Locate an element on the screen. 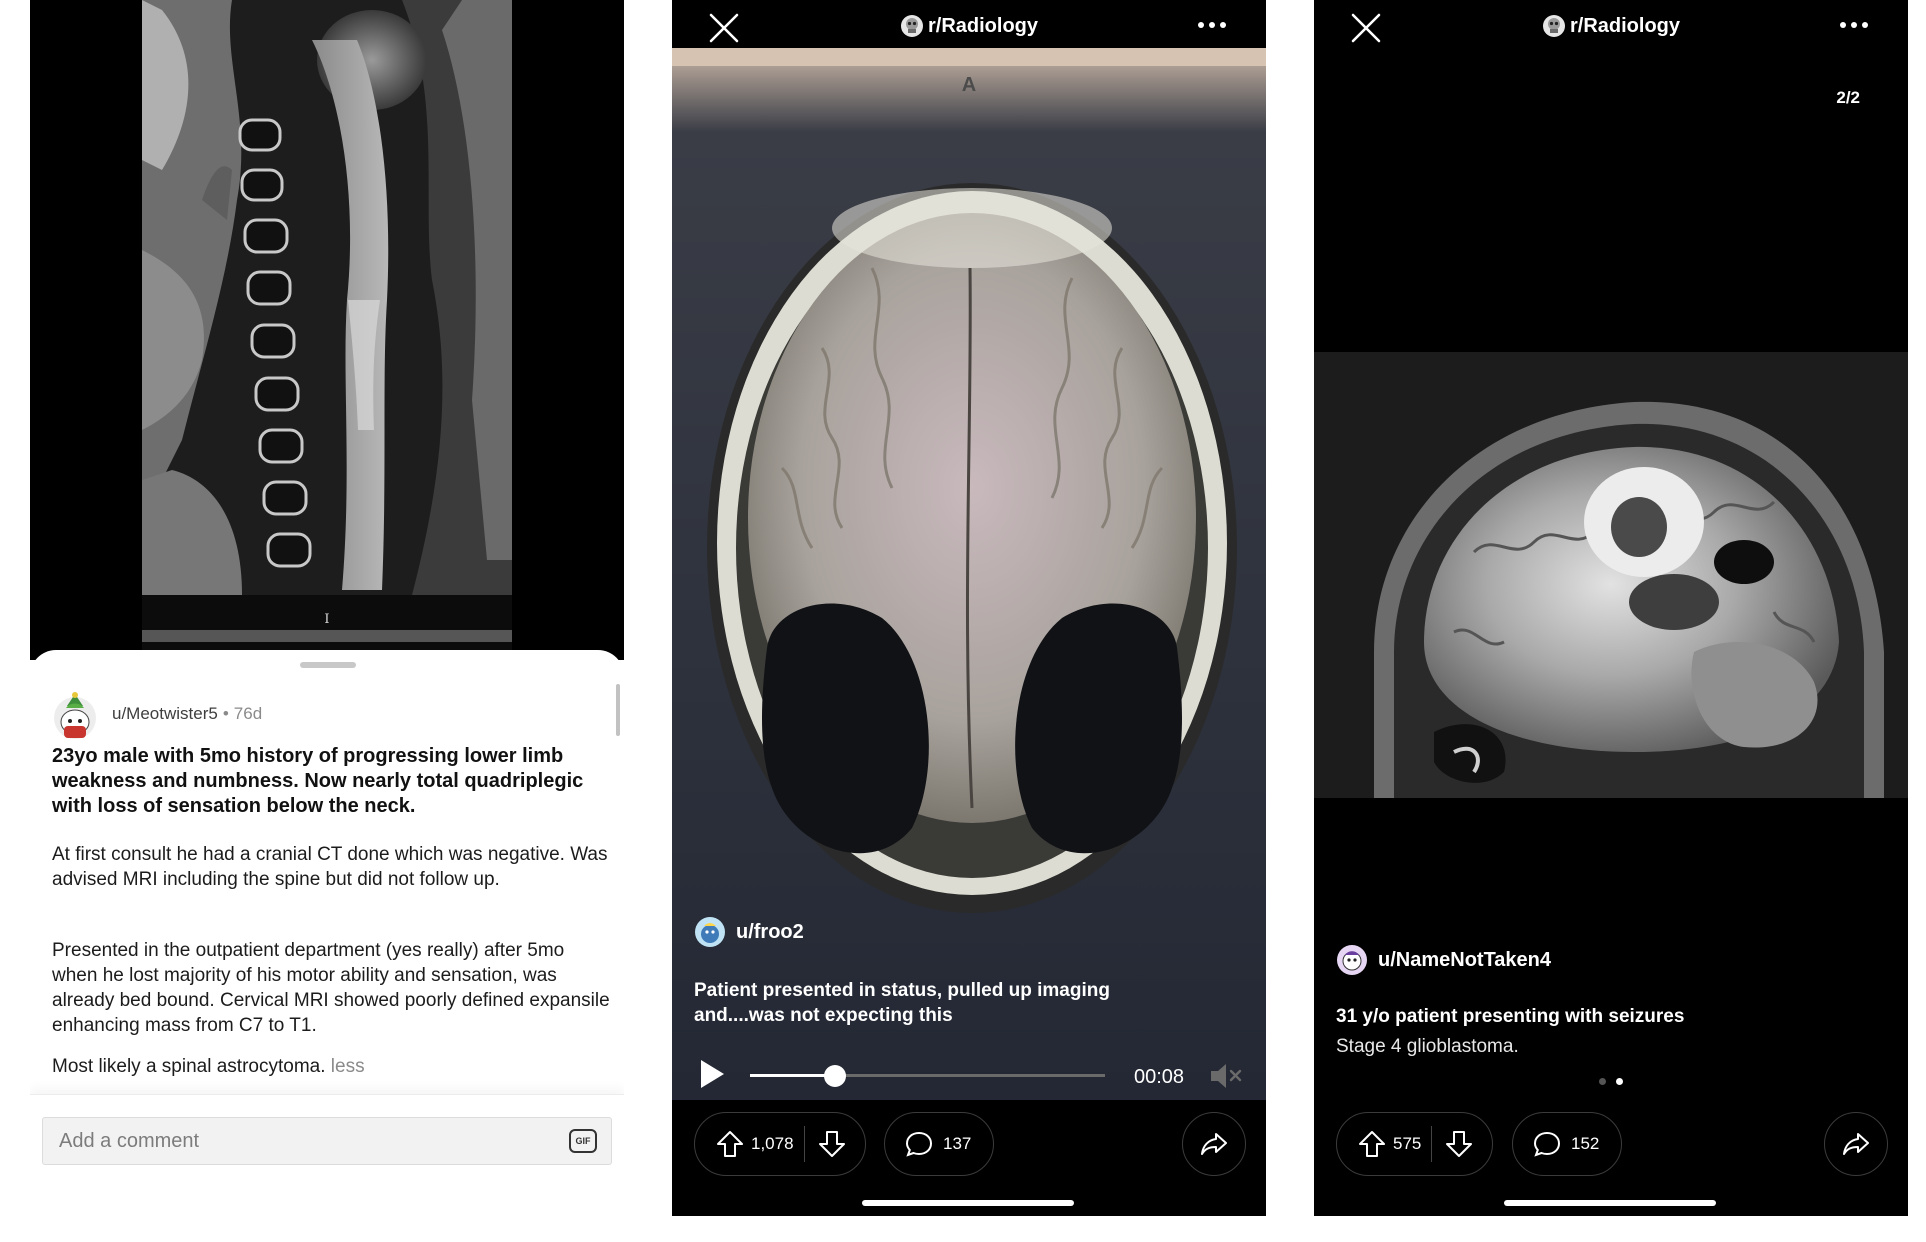 This screenshot has height=1242, width=1926. post-author-row: u/NameNotTaken4 is located at coordinates (1443, 960).